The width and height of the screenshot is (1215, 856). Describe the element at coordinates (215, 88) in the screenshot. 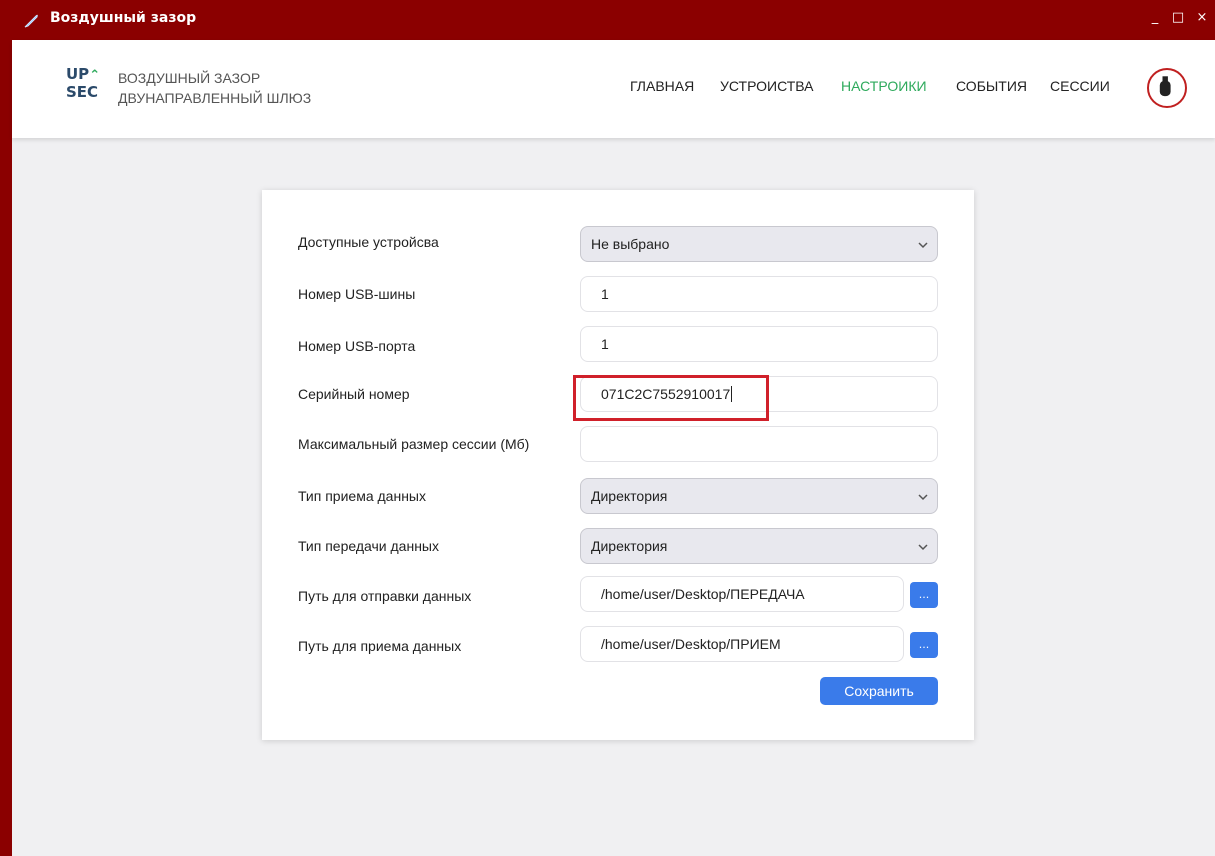

I see `app-subtitle: Воздушный зазор Двунаправленный шлюз` at that location.